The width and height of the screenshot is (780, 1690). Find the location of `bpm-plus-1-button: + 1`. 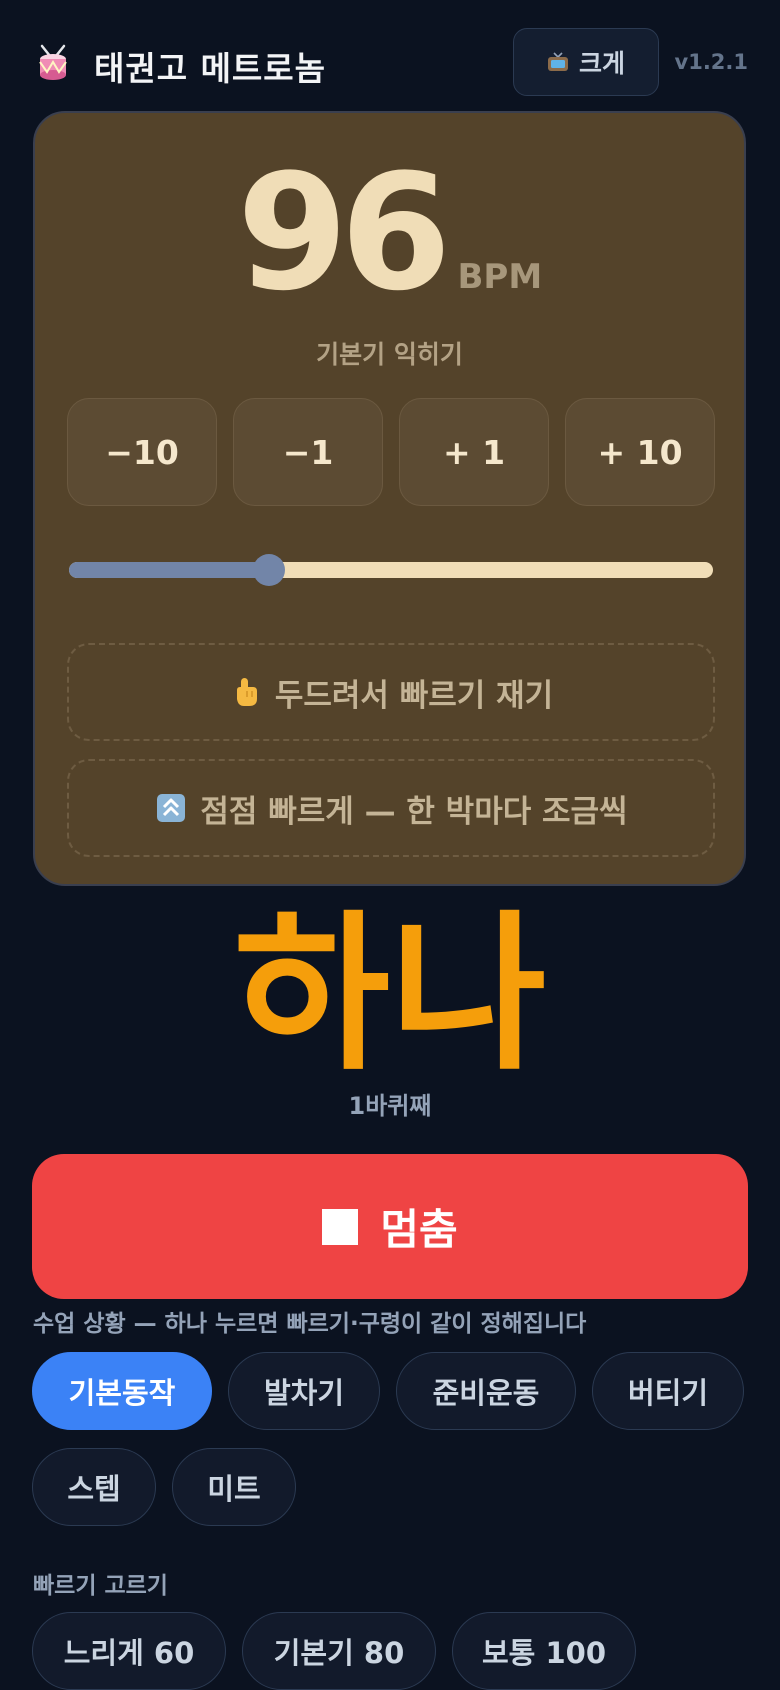

bpm-plus-1-button: + 1 is located at coordinates (474, 452).